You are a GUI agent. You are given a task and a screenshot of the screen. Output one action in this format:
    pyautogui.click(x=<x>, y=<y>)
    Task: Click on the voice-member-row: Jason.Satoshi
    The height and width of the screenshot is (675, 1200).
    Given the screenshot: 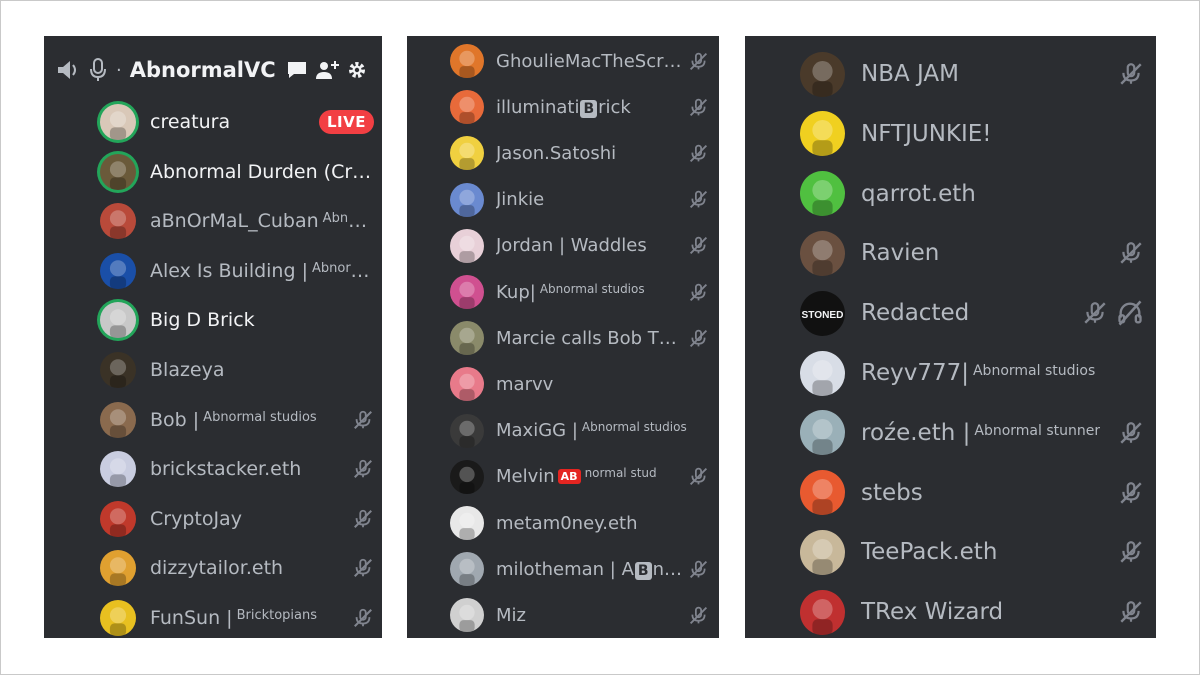 What is the action you would take?
    pyautogui.click(x=563, y=153)
    